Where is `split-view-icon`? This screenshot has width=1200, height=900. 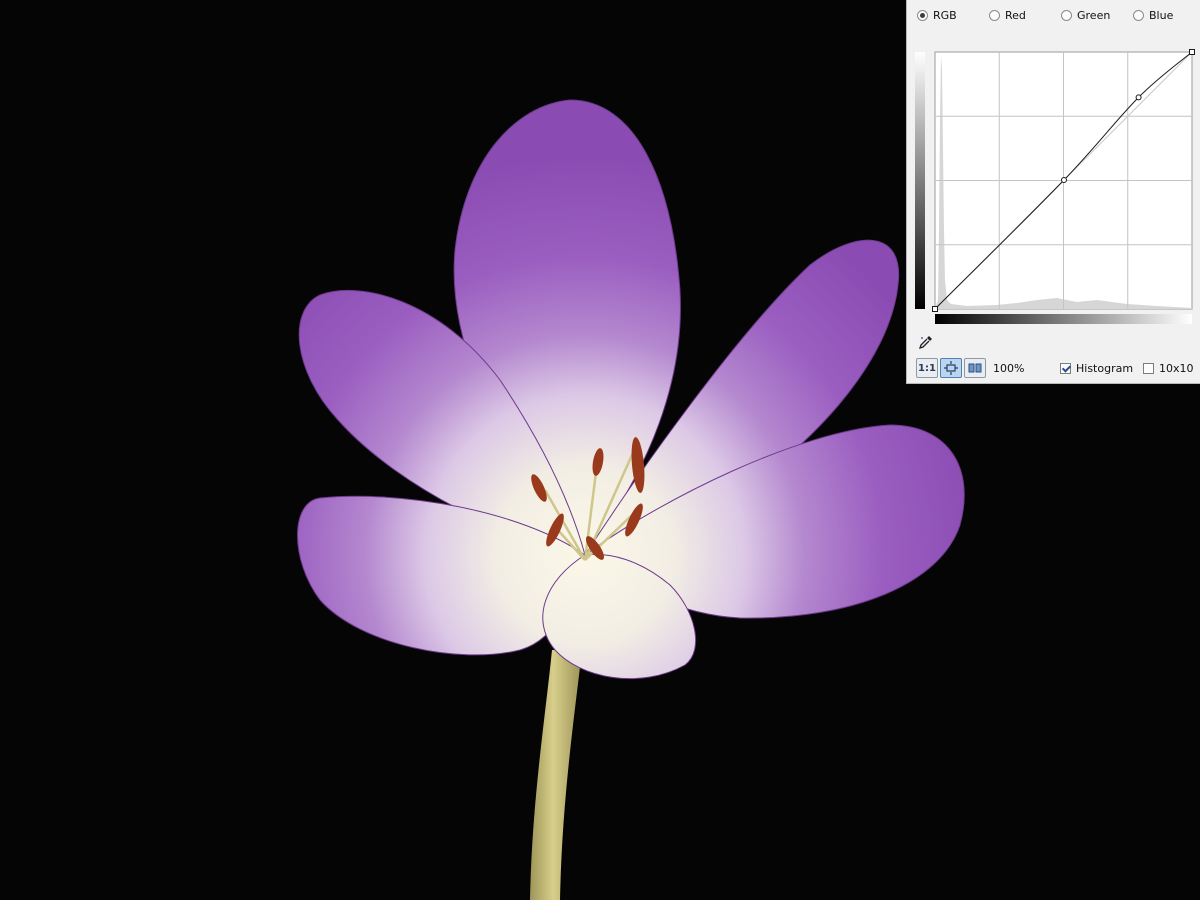 split-view-icon is located at coordinates (975, 368).